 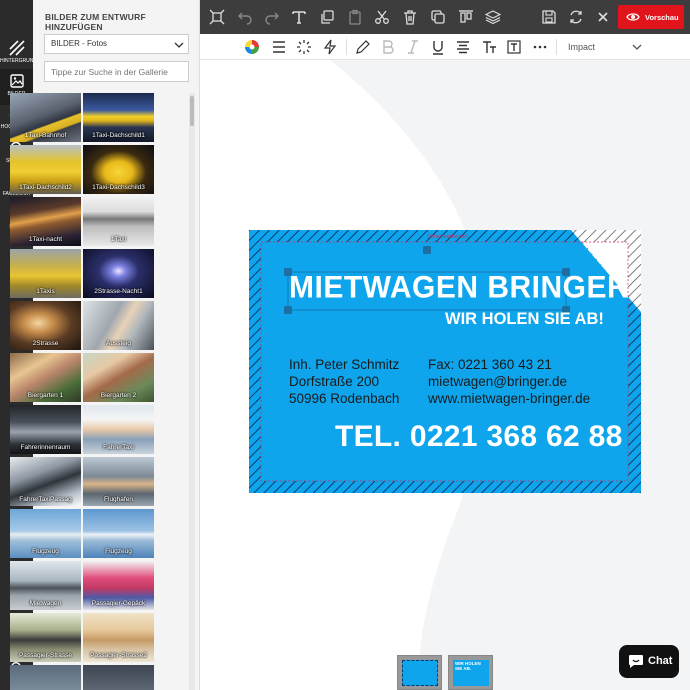 I want to click on underline-icon, so click(x=438, y=47).